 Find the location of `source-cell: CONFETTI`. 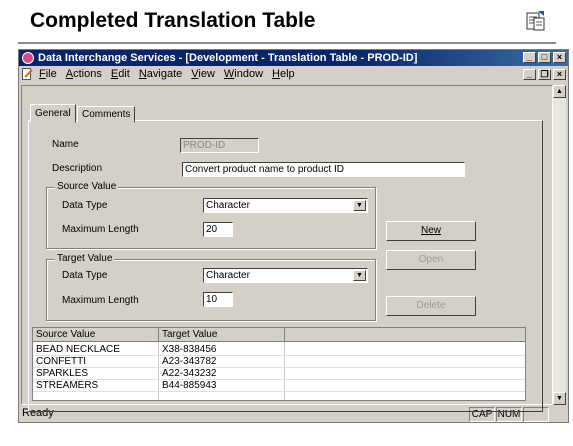

source-cell: CONFETTI is located at coordinates (61, 361).